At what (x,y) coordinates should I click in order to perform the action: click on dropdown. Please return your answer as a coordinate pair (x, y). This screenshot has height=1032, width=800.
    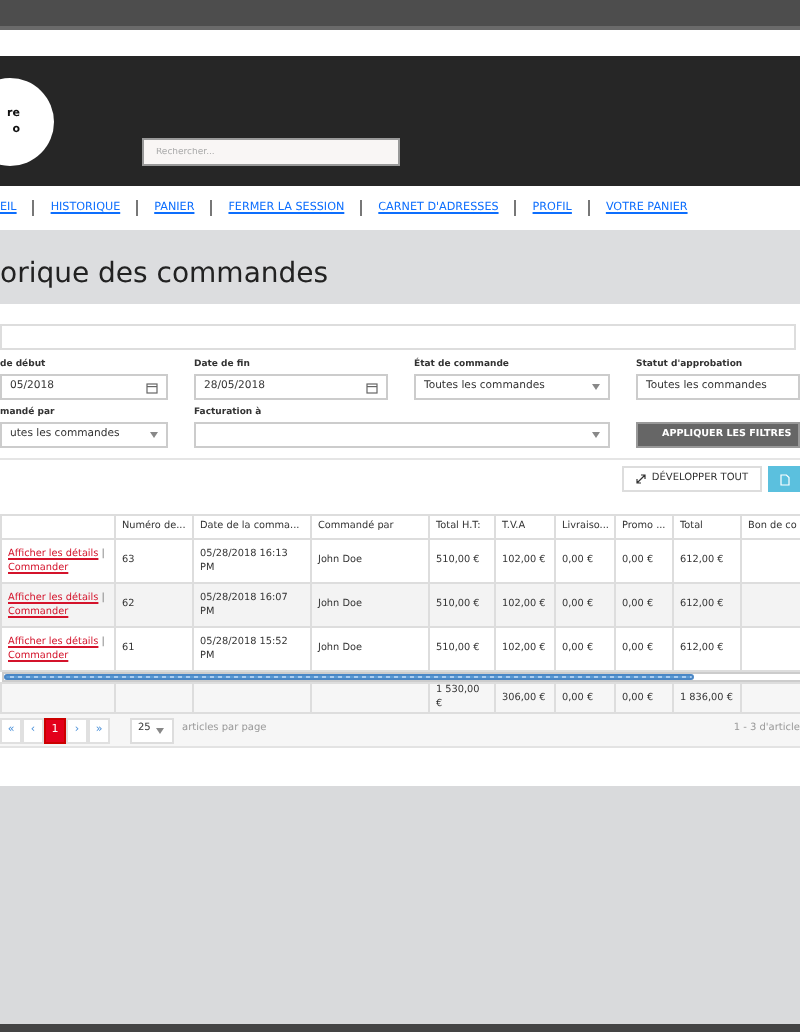
    Looking at the image, I should click on (402, 435).